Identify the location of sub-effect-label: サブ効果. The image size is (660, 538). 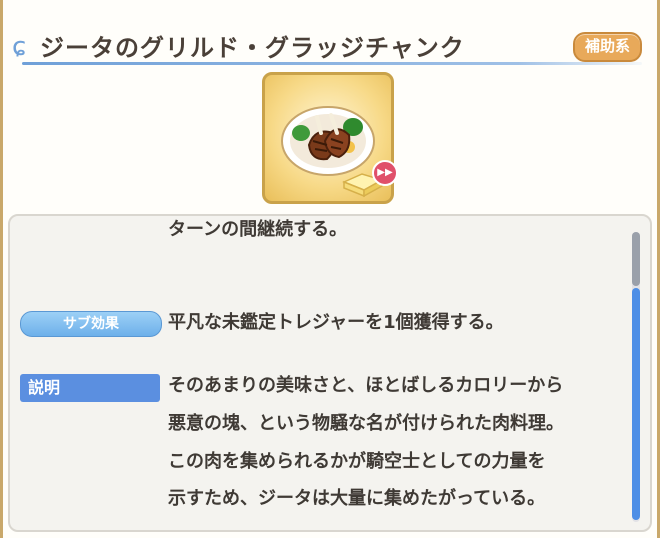
(91, 324).